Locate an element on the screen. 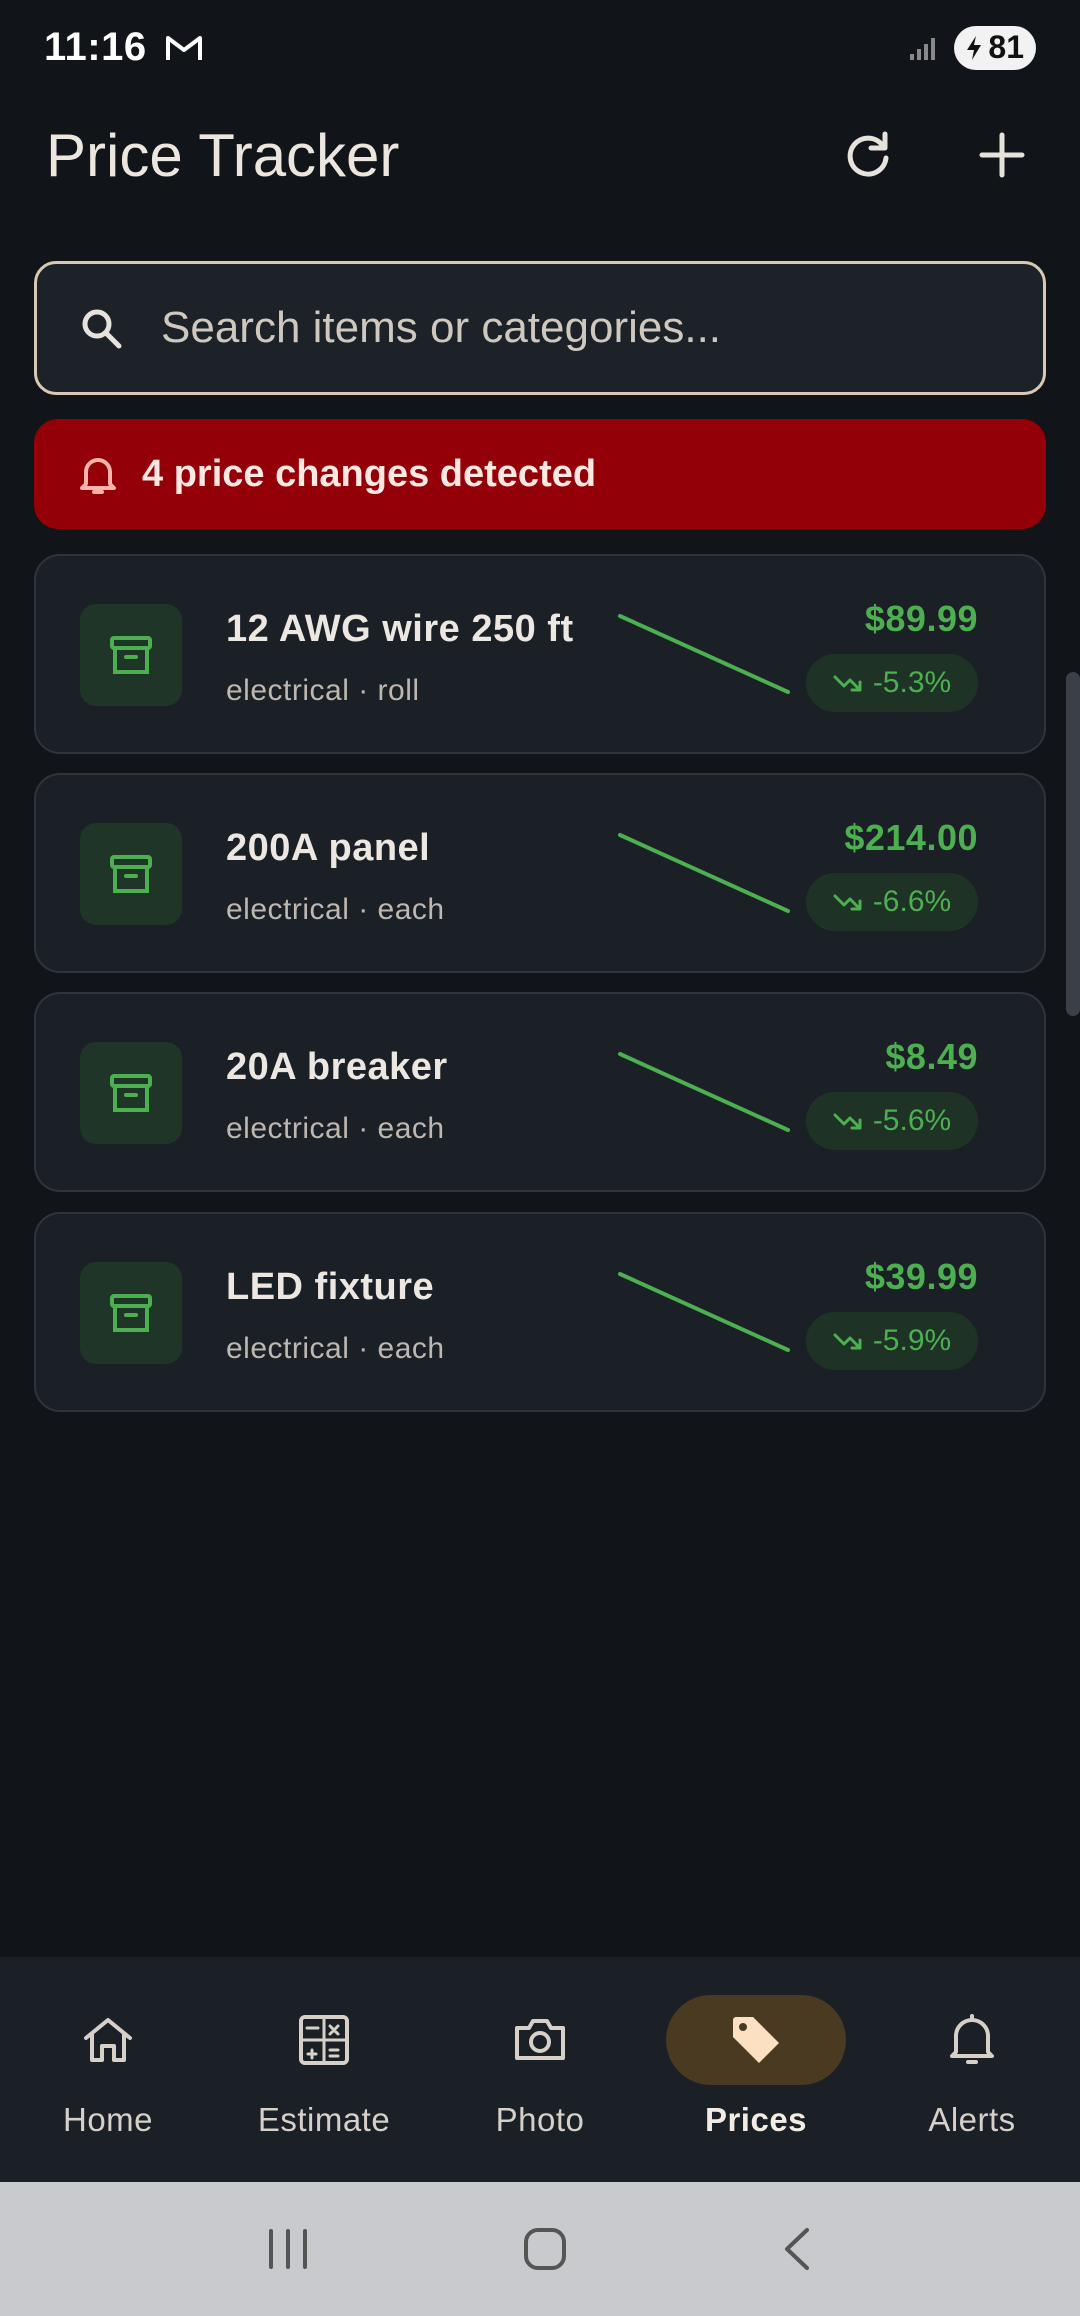 The height and width of the screenshot is (2316, 1080). status-time: 11:16 is located at coordinates (95, 47).